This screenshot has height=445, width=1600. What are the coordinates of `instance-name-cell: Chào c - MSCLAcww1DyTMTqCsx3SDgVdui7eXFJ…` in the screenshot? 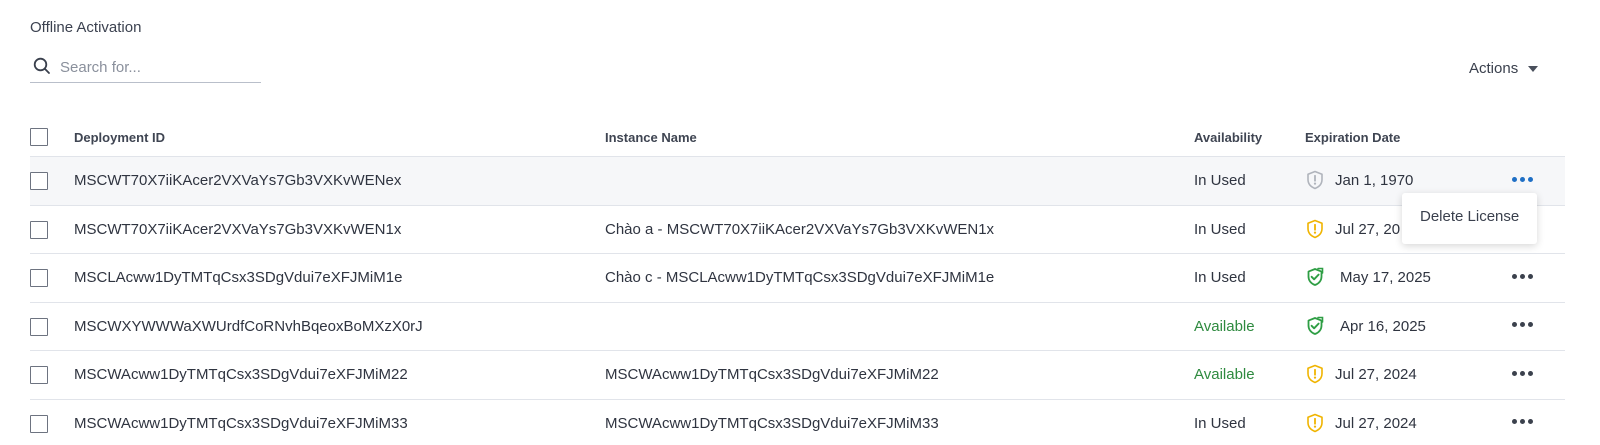 It's located at (800, 277).